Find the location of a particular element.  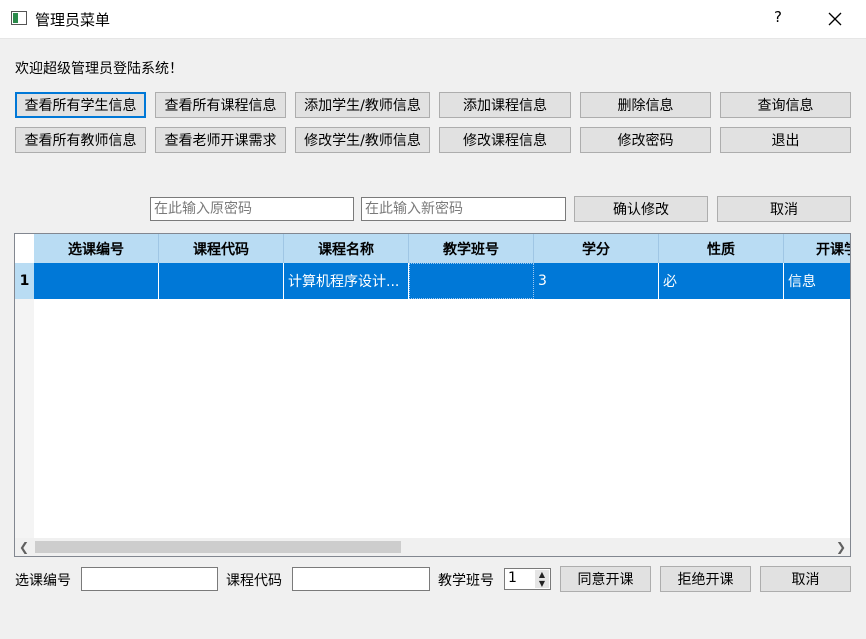

new-password-input: 在此输入新密码 is located at coordinates (463, 209).